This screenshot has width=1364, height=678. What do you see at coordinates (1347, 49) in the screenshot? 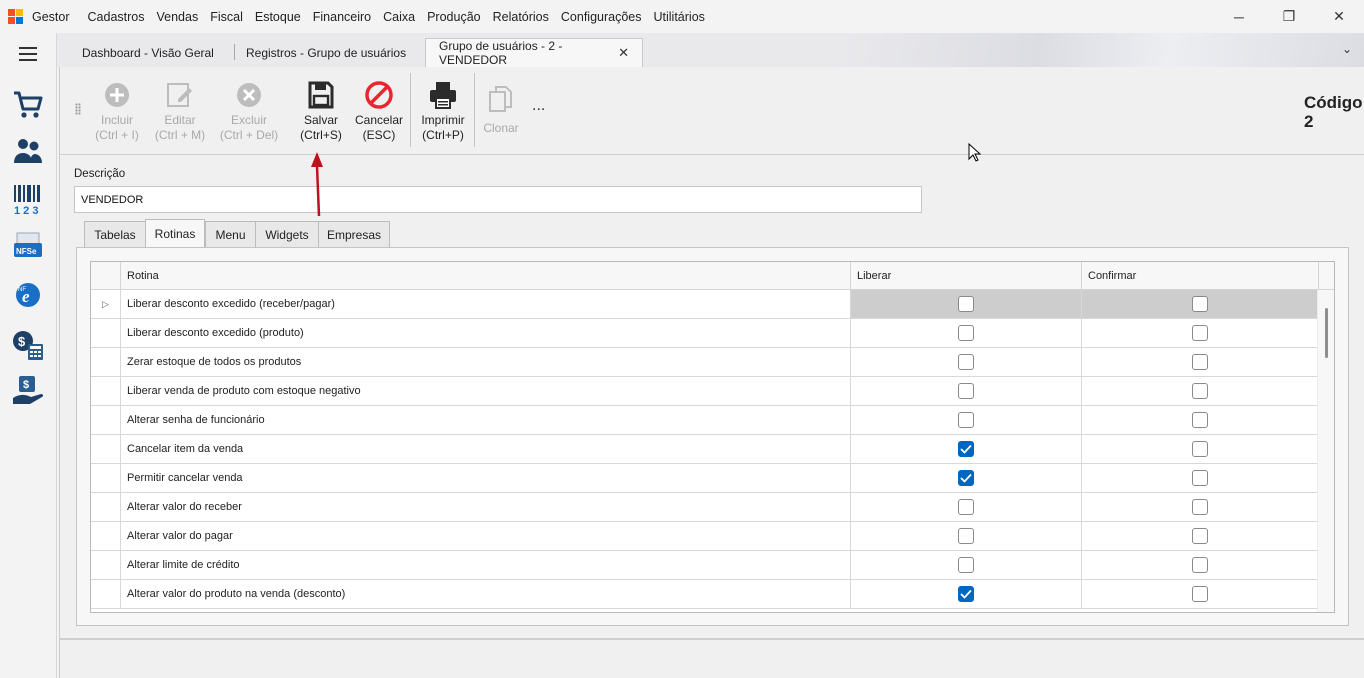
I see `chevron-down-icon: ⌄` at bounding box center [1347, 49].